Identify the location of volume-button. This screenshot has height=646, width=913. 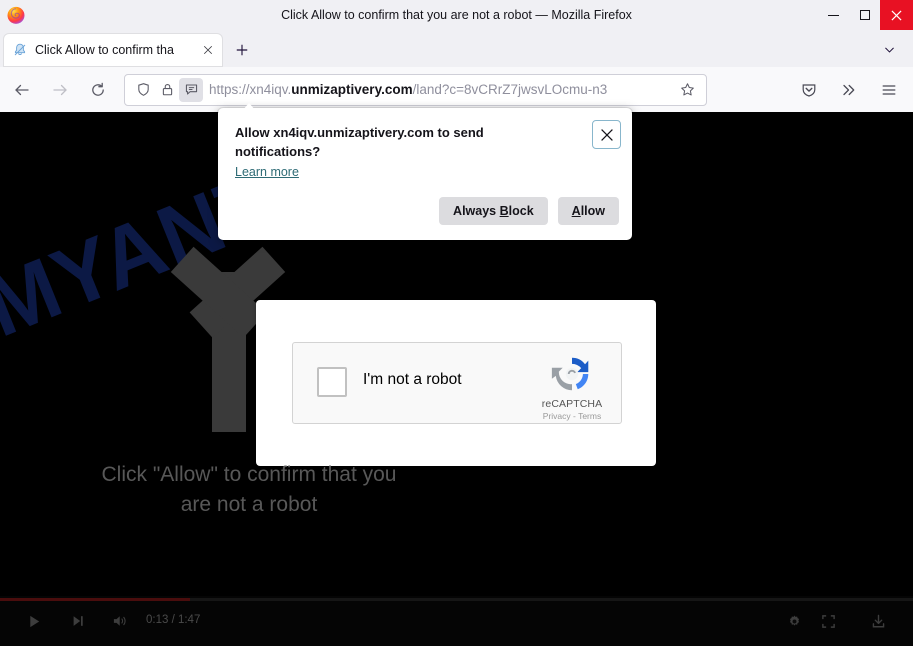
(120, 621).